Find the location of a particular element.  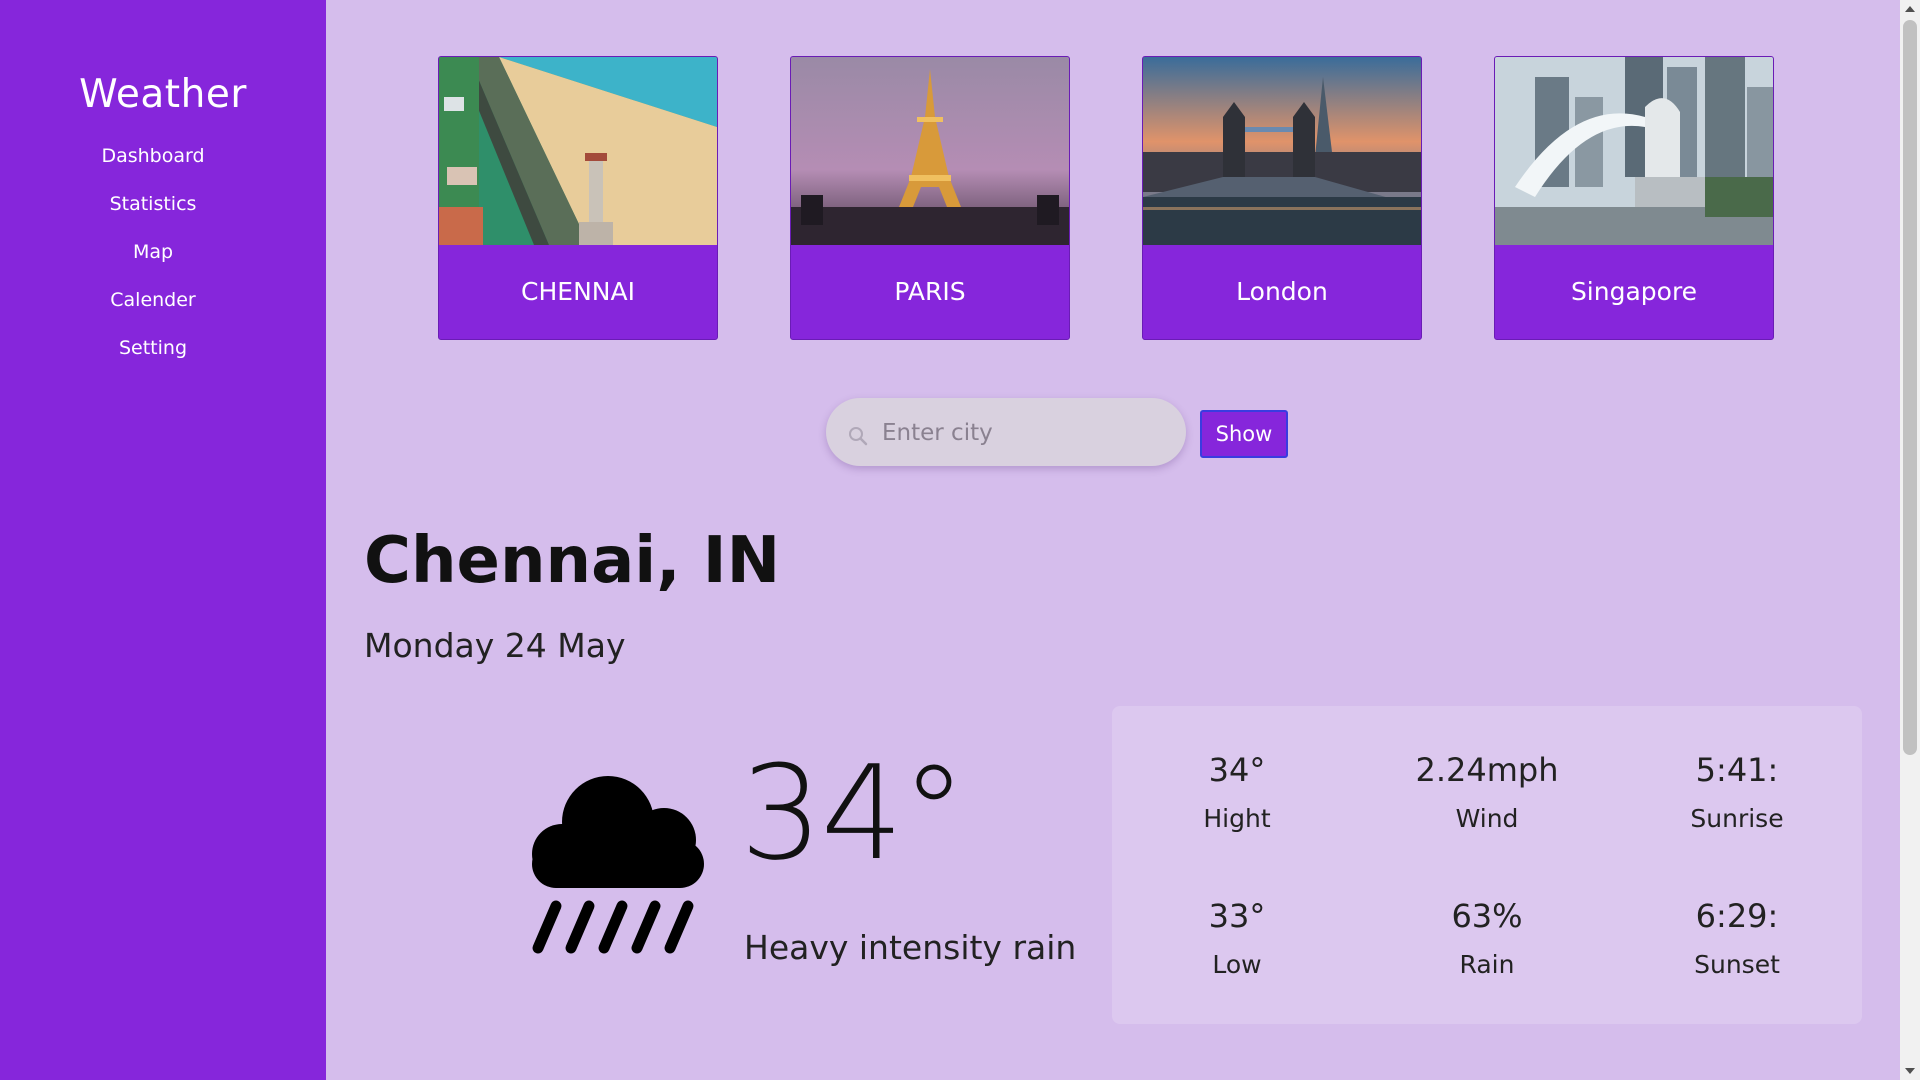

city-card-singapore: Singapore is located at coordinates (1634, 198).